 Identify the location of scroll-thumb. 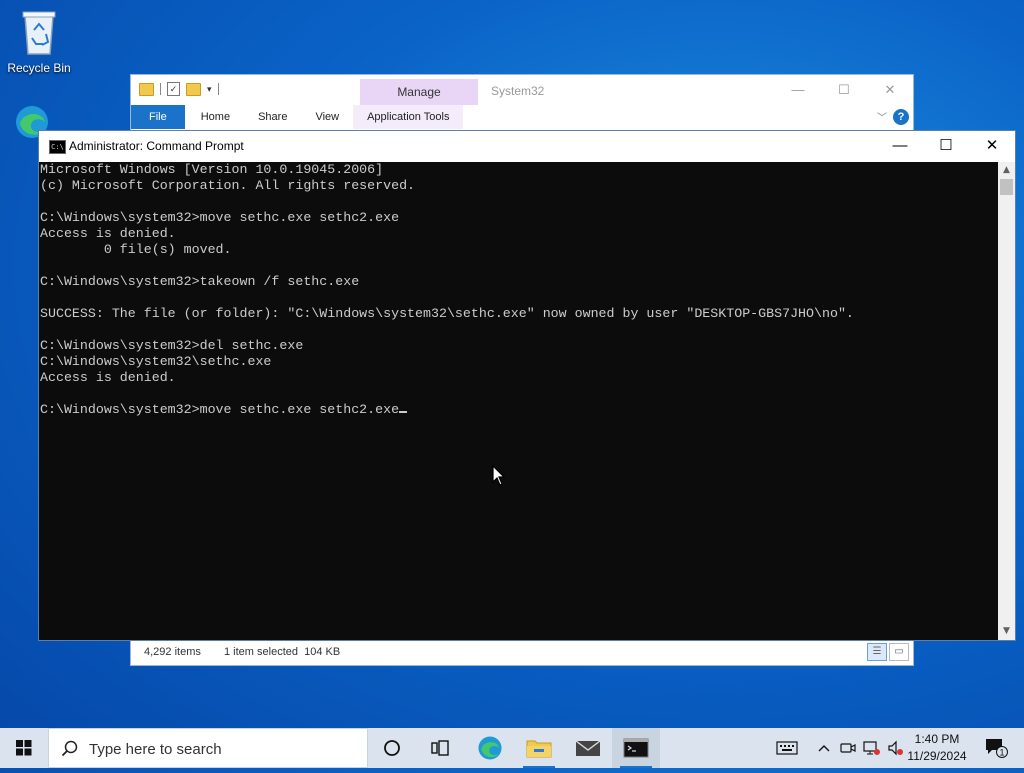
(1006, 187).